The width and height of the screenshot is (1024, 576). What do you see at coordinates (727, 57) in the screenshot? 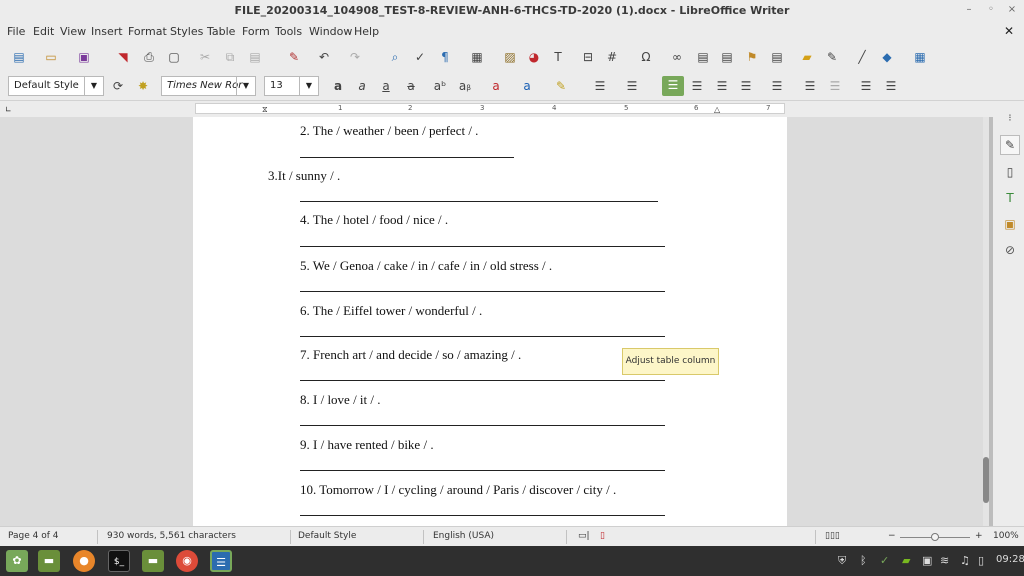
I see `endnote-icon: ▤` at bounding box center [727, 57].